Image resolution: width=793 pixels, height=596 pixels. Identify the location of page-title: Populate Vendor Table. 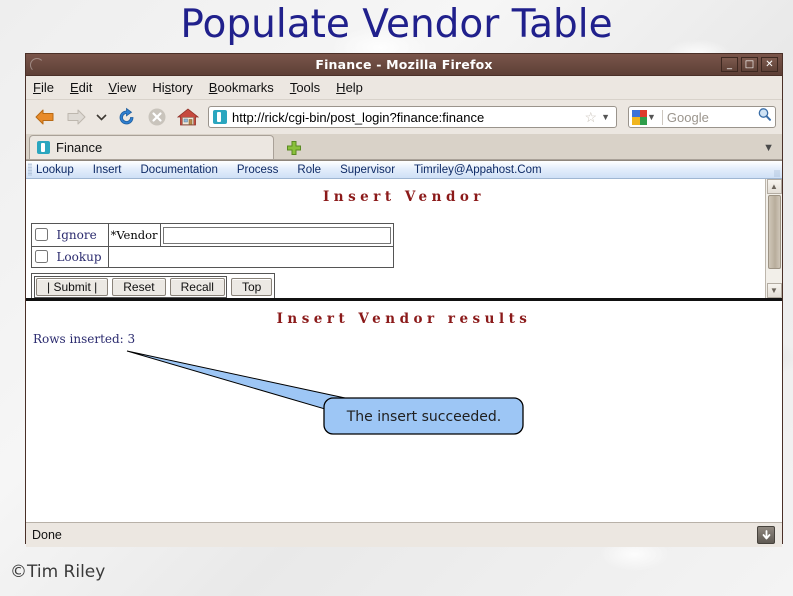
(396, 24).